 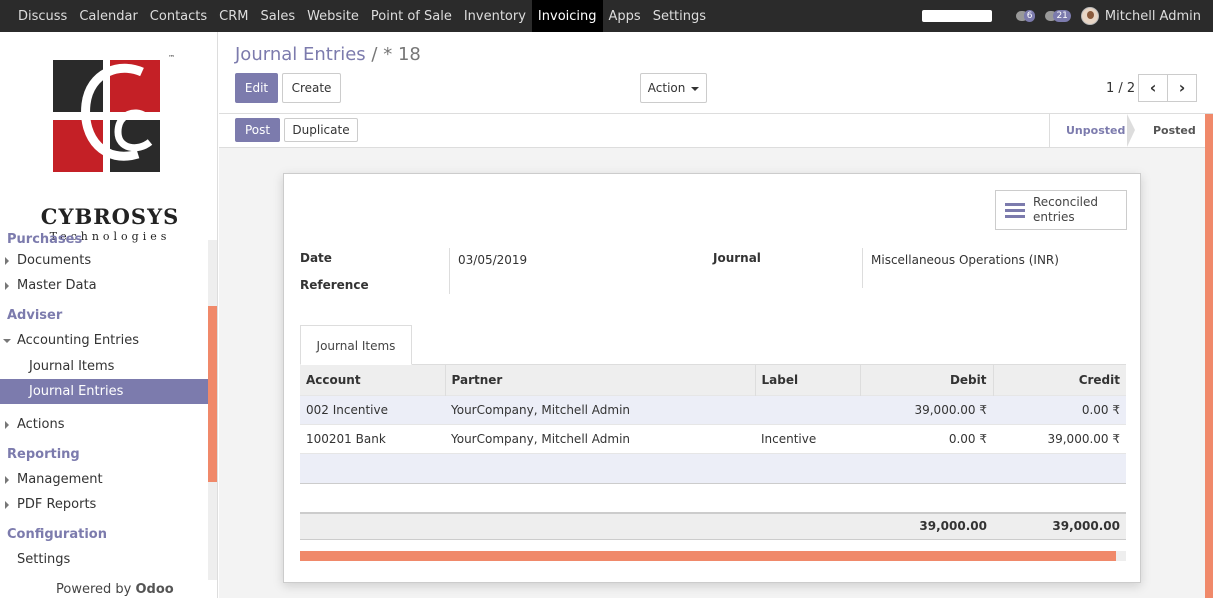 What do you see at coordinates (625, 16) in the screenshot?
I see `menu-apps: Apps` at bounding box center [625, 16].